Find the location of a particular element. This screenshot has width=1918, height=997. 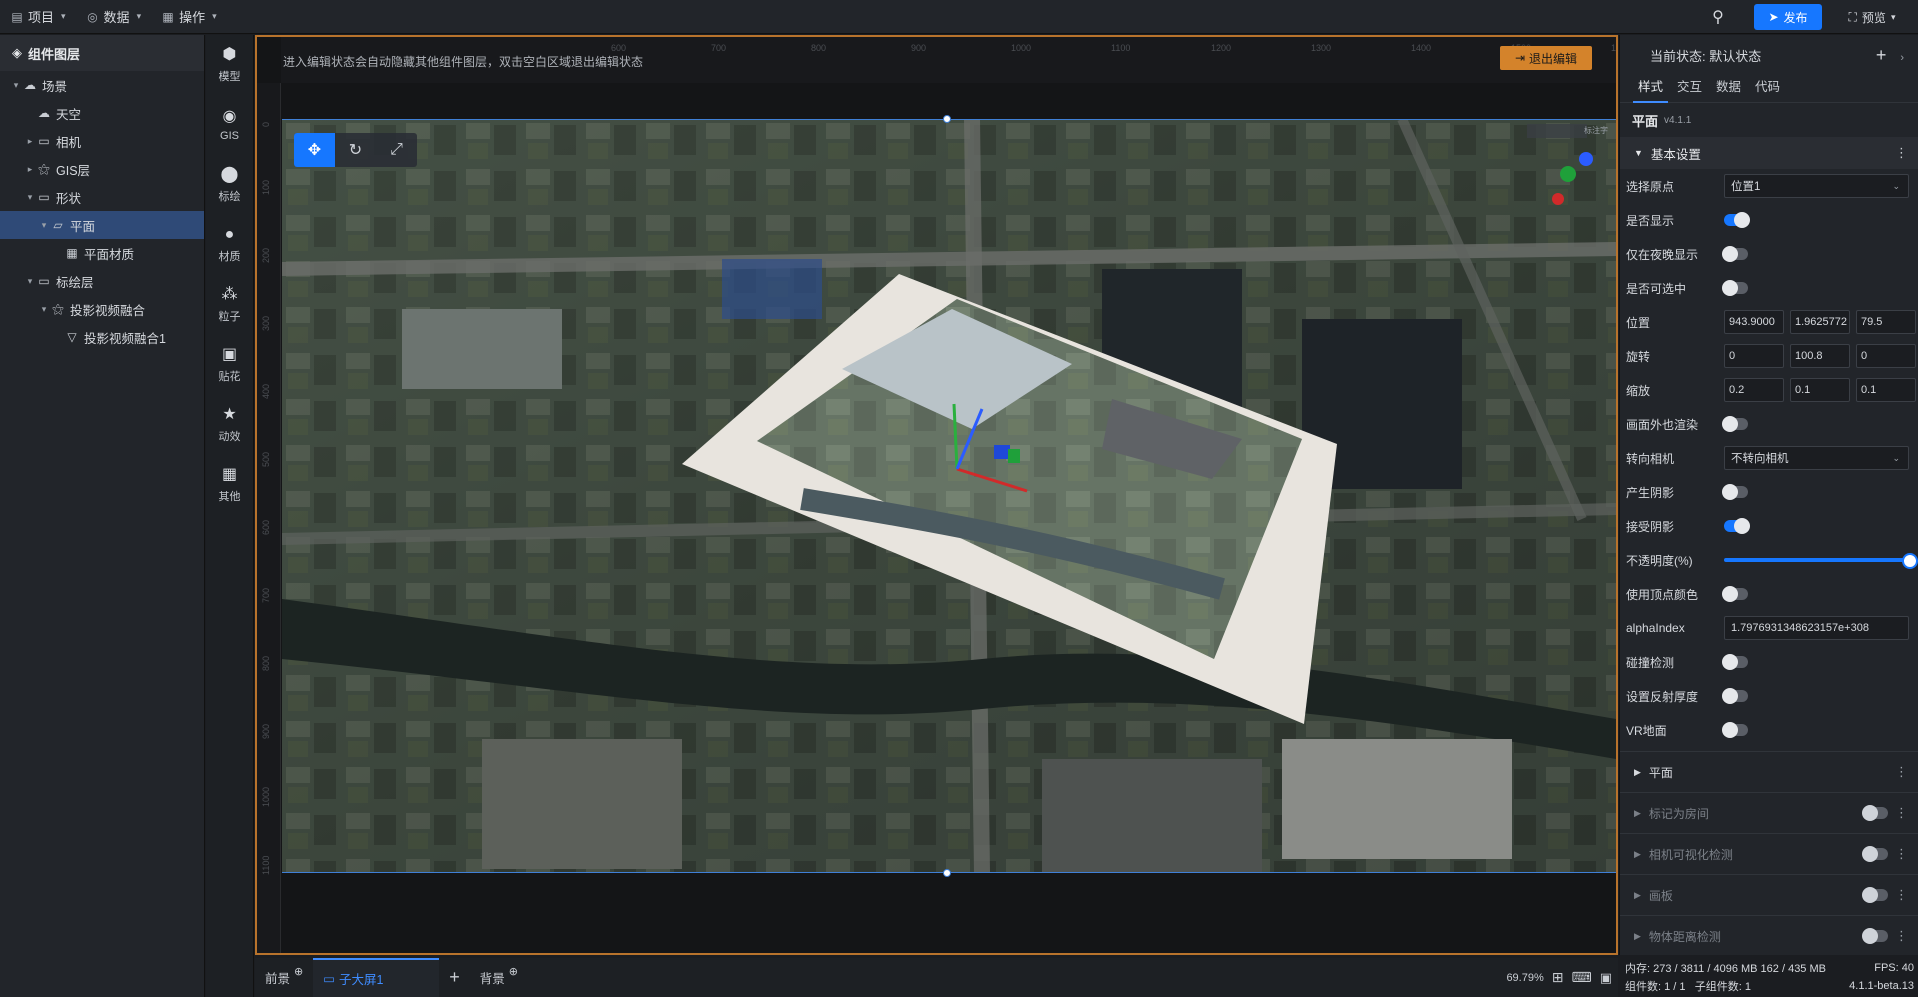

tool-item: ● 材质 is located at coordinates (229, 245).